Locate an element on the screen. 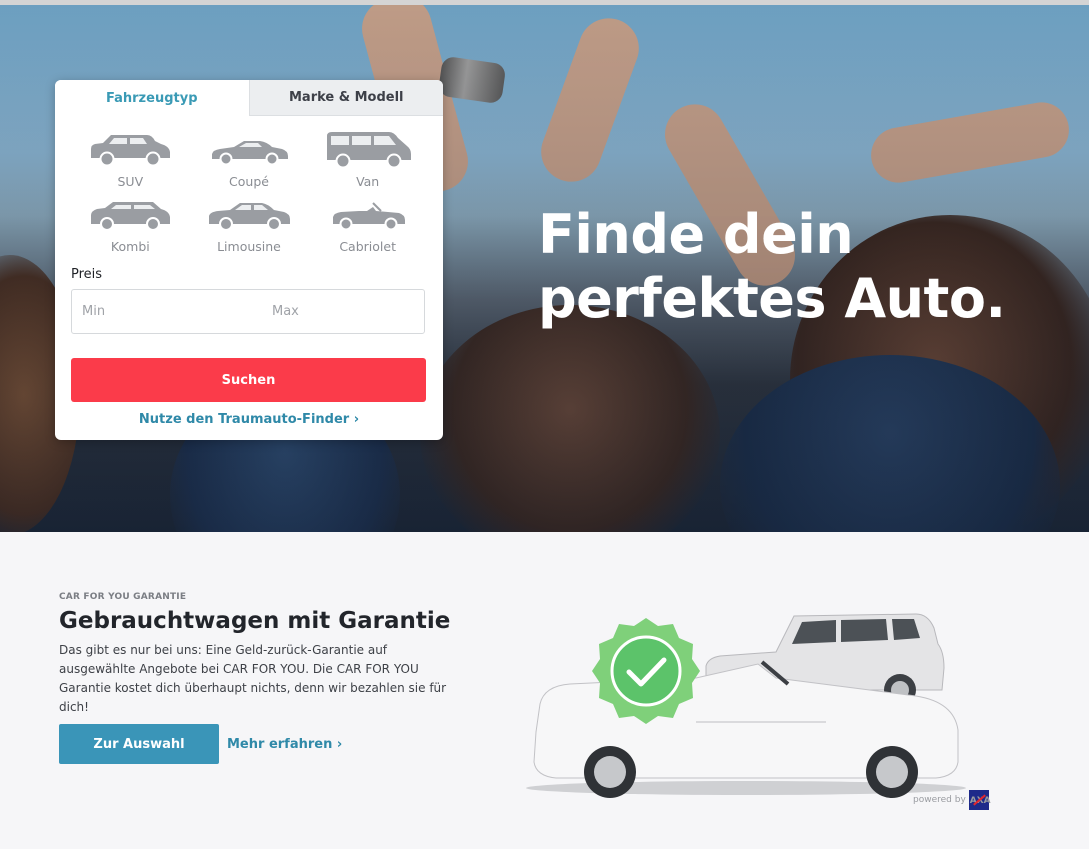  axa-logo: AXA is located at coordinates (979, 800).